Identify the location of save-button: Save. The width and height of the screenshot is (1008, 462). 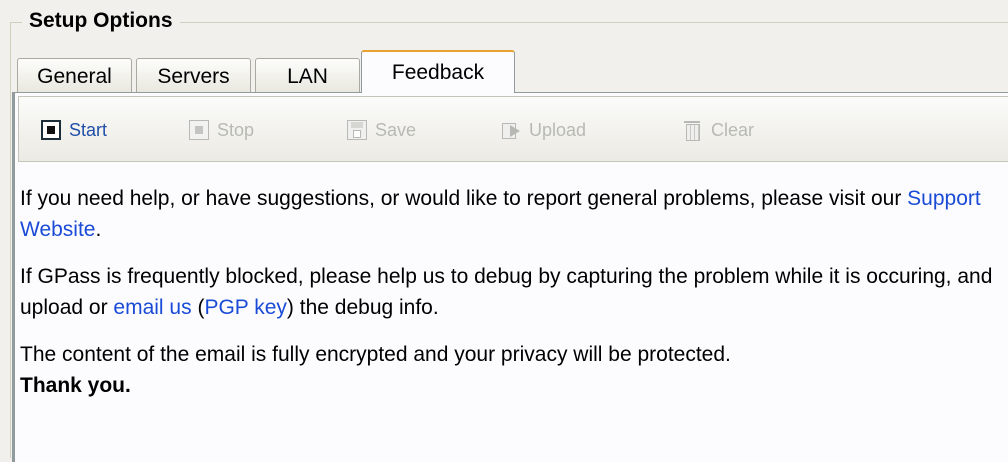
(381, 130).